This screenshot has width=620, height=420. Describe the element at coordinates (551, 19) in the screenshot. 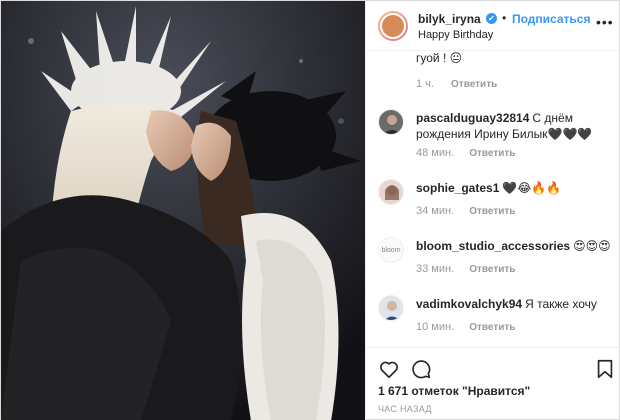

I see `follow-button: Подписаться` at that location.